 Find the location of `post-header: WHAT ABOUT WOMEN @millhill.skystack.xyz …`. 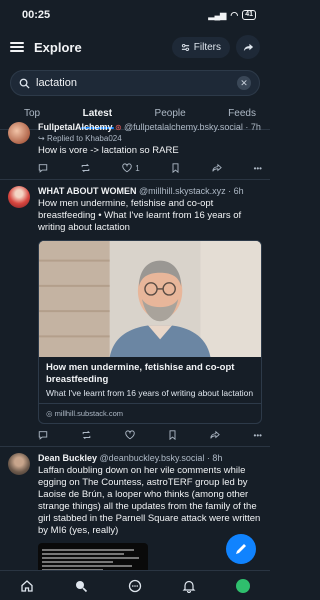

post-header: WHAT ABOUT WOMEN @millhill.skystack.xyz … is located at coordinates (150, 191).